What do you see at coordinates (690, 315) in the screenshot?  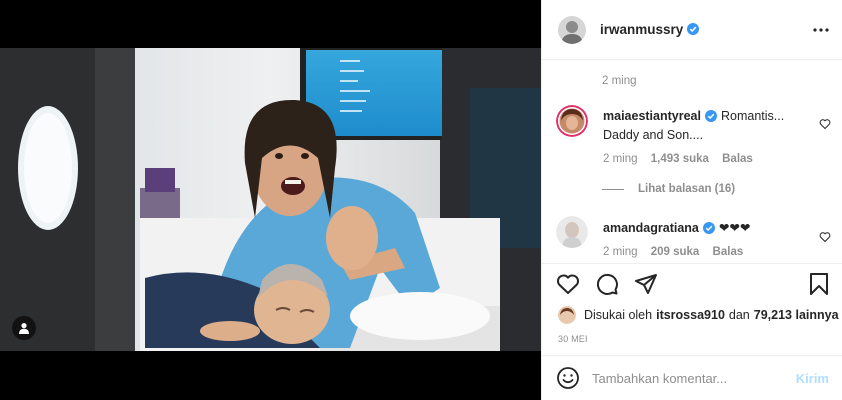 I see `liked-by-user: itsrossa910` at bounding box center [690, 315].